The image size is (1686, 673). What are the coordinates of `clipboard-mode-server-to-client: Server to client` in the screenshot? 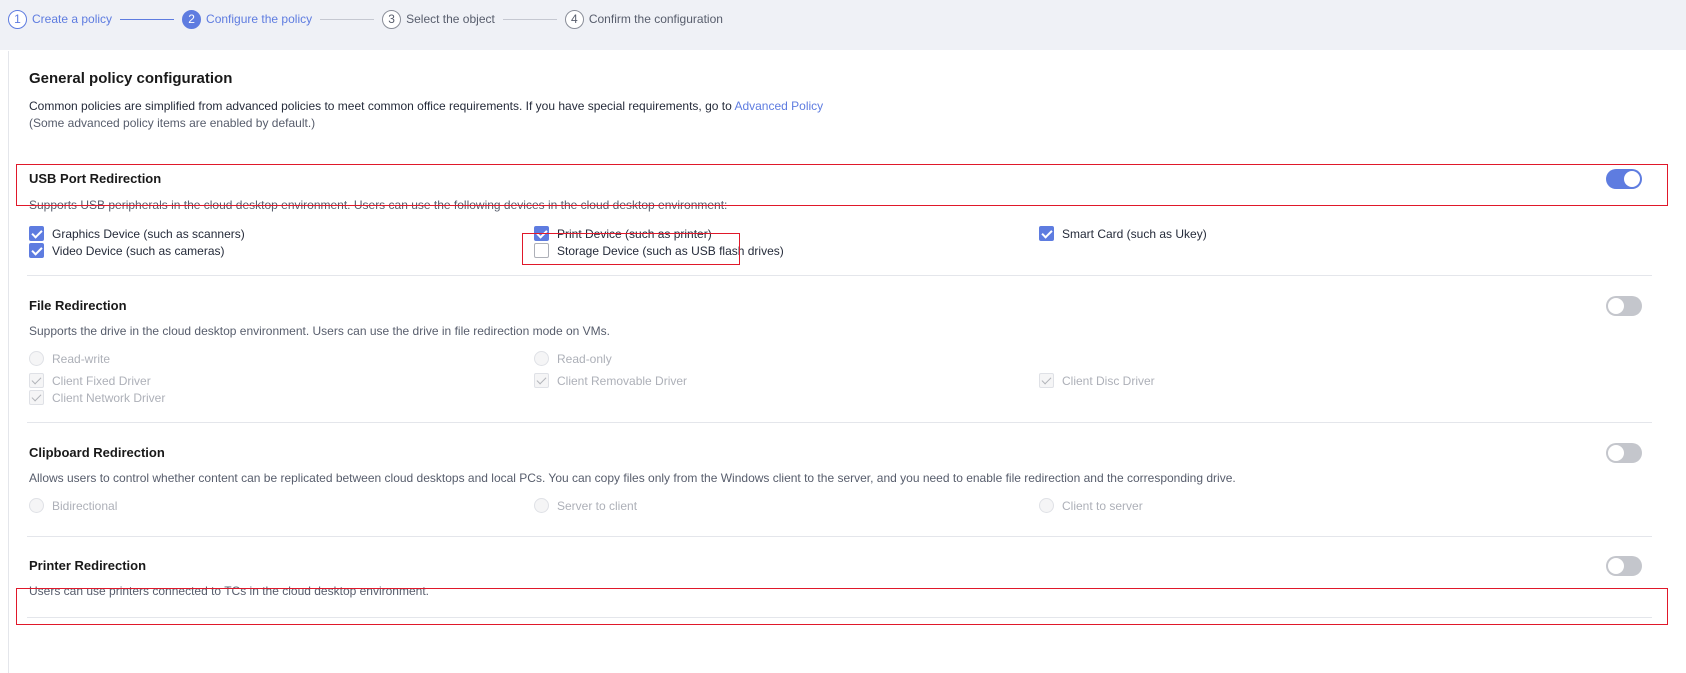 It's located at (585, 505).